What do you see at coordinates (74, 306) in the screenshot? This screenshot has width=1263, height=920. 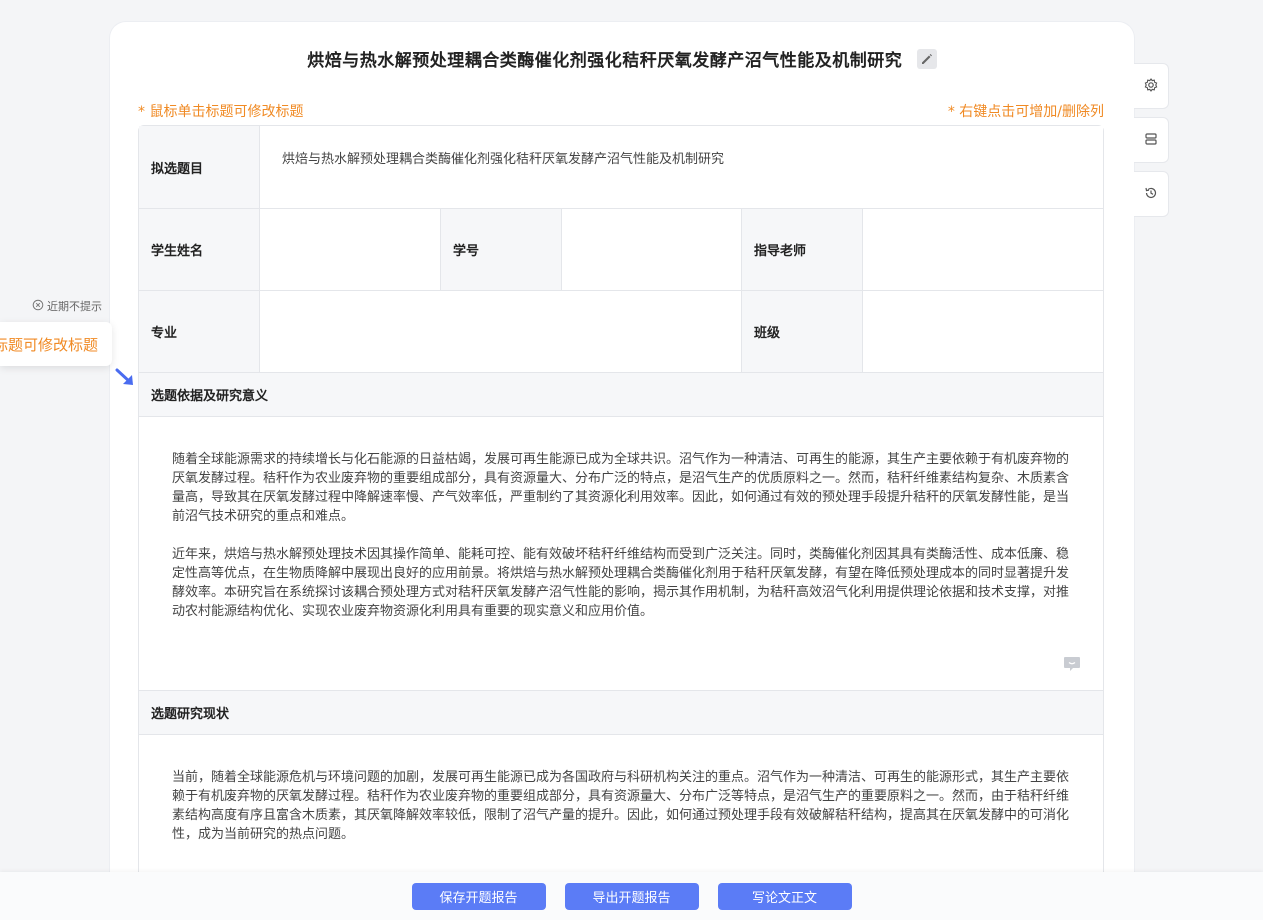 I see `tip-dismiss-label: 近期不提示` at bounding box center [74, 306].